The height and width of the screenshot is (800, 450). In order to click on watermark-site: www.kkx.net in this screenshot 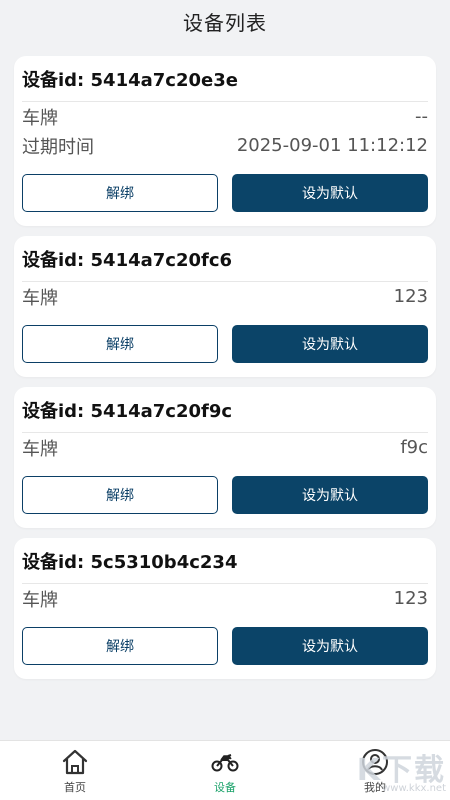, I will do `click(414, 788)`.